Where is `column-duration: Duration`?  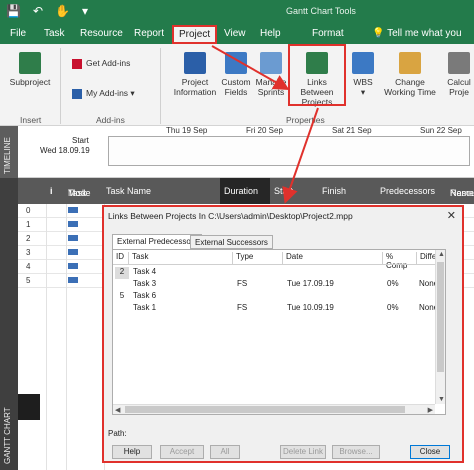
column-duration: Duration is located at coordinates (245, 191).